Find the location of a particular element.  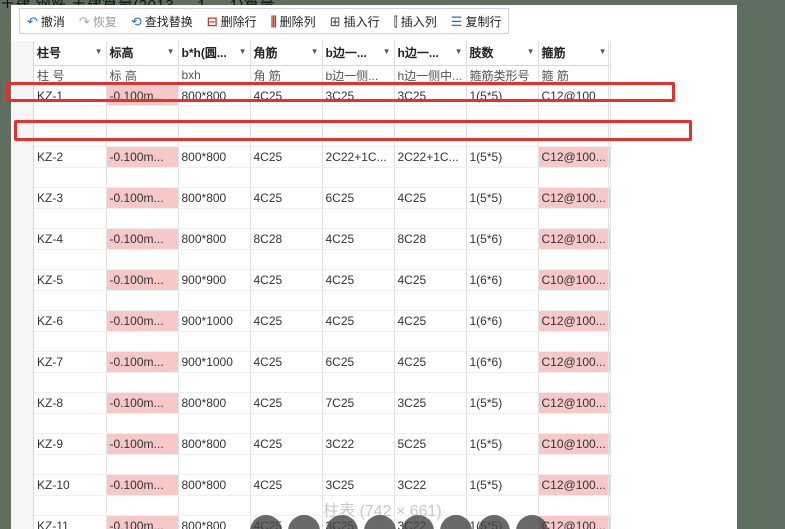

table-cell: KZ-10 is located at coordinates (70, 485).